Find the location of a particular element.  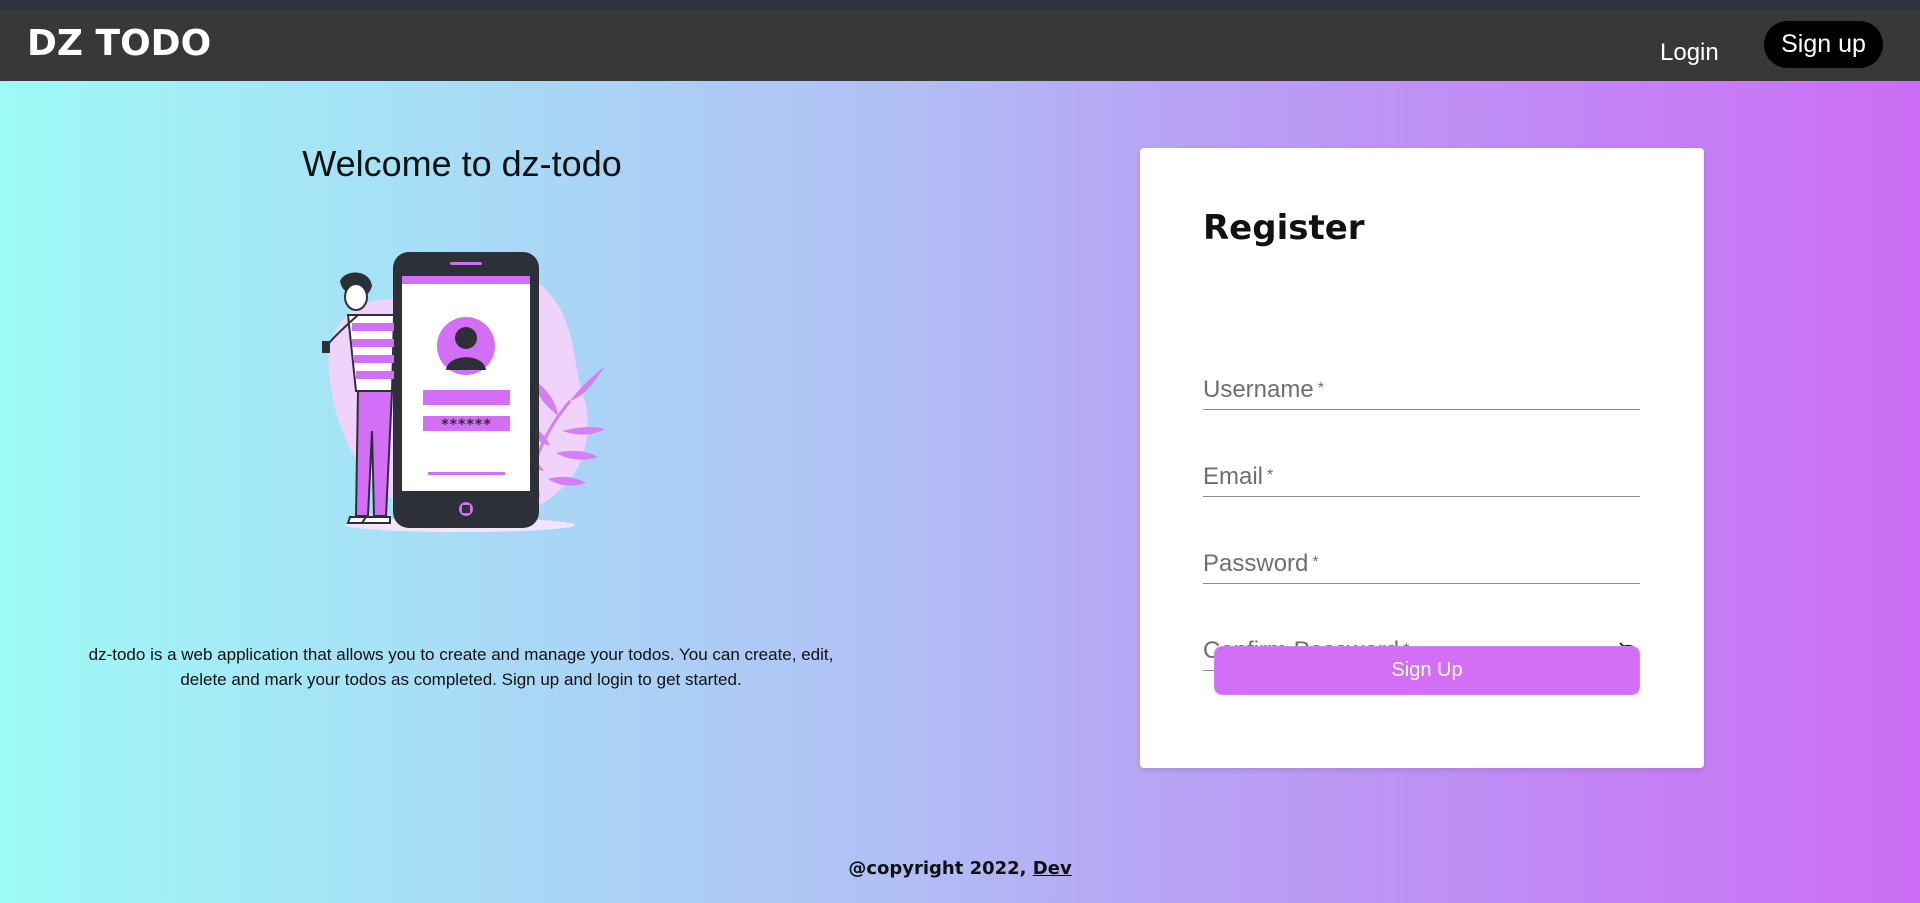

username-label: Username * is located at coordinates (1263, 389).